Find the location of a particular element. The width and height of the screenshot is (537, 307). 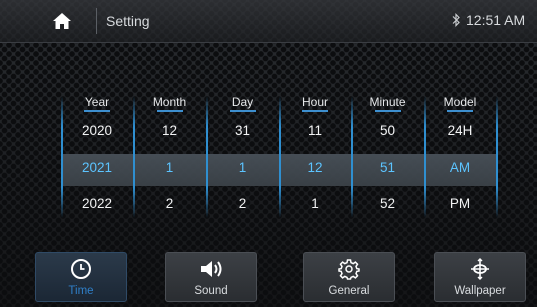

clock-icon is located at coordinates (81, 269).